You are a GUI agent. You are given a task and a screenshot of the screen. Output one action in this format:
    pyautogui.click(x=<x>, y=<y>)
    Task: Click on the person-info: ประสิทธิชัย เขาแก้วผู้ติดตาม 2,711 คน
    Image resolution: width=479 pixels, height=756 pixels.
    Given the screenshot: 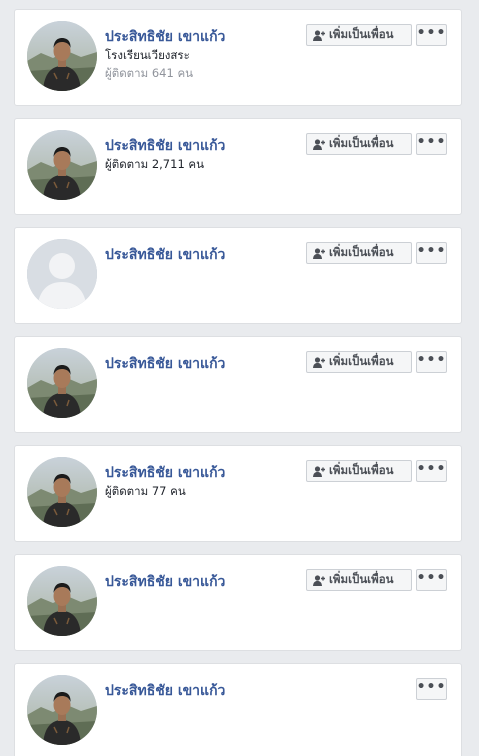 What is the action you would take?
    pyautogui.click(x=205, y=155)
    